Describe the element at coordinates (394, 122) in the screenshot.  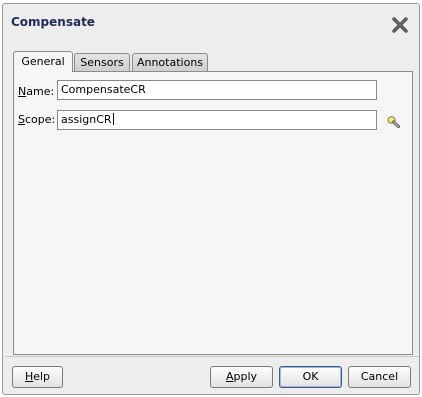
I see `flashlight-icon` at that location.